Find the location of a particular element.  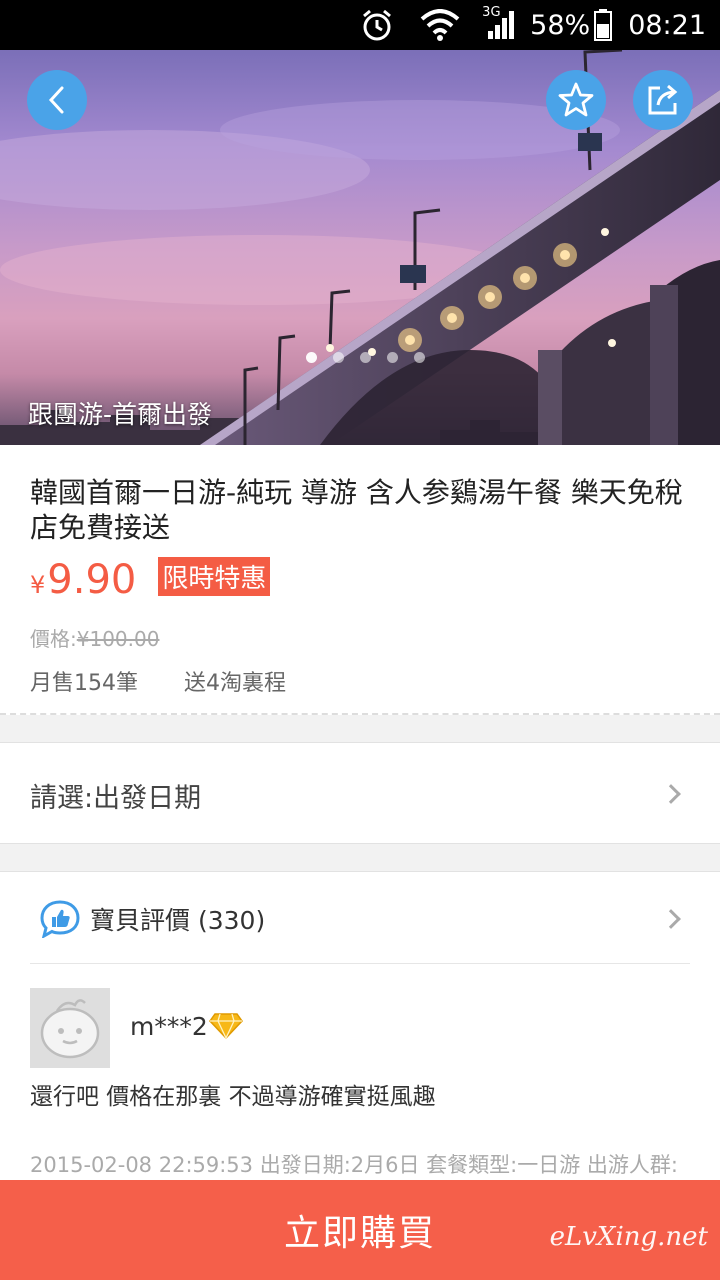

reviews-title-text: 寶貝評價 is located at coordinates (140, 920).